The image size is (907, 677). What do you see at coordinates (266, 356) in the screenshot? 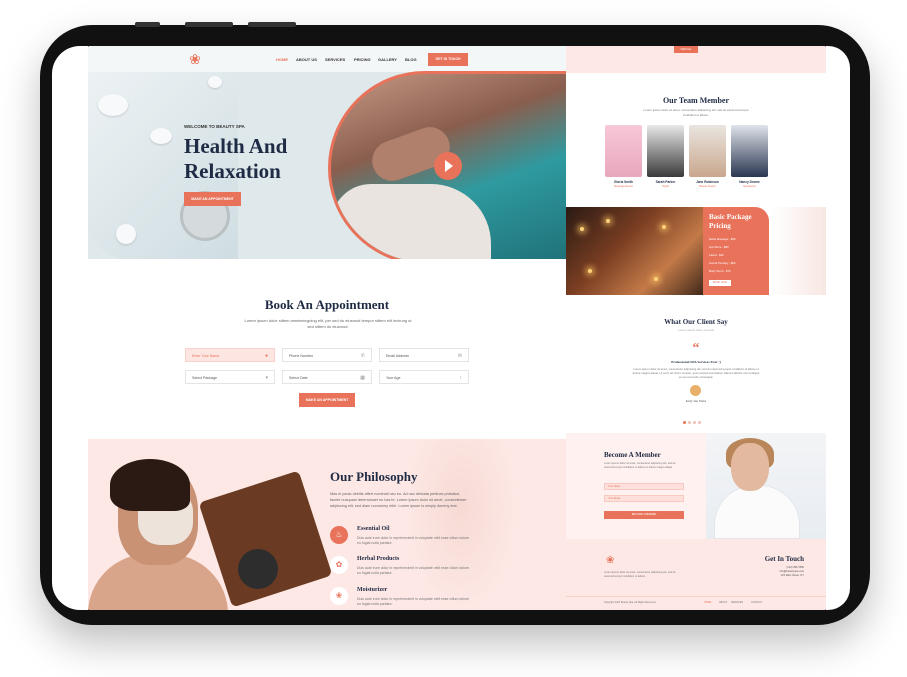
I see `user-icon: ●` at bounding box center [266, 356].